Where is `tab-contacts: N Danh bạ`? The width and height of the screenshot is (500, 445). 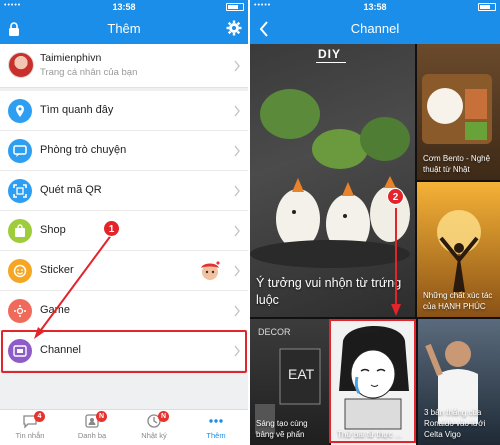
tab-contacts: N Danh bạ is located at coordinates (92, 425).